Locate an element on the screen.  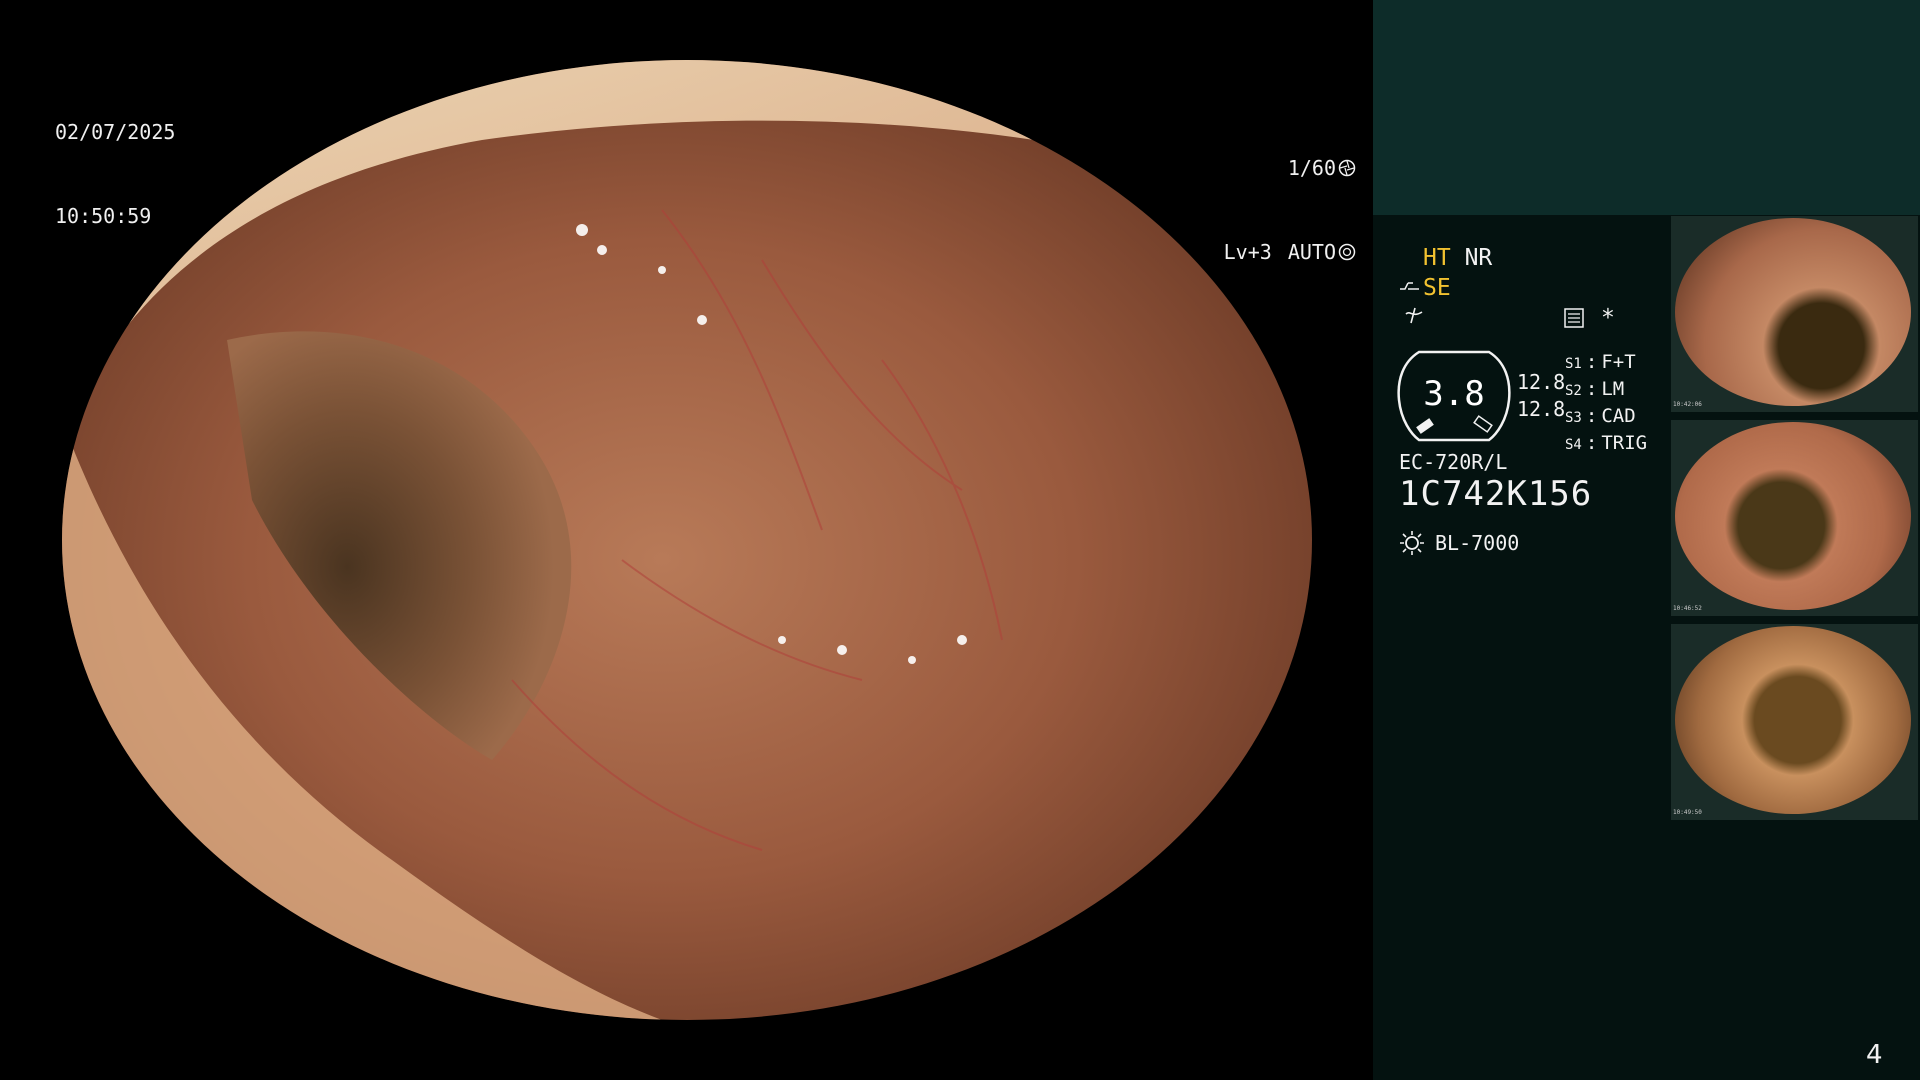
nr-label: NR is located at coordinates (1478, 258).